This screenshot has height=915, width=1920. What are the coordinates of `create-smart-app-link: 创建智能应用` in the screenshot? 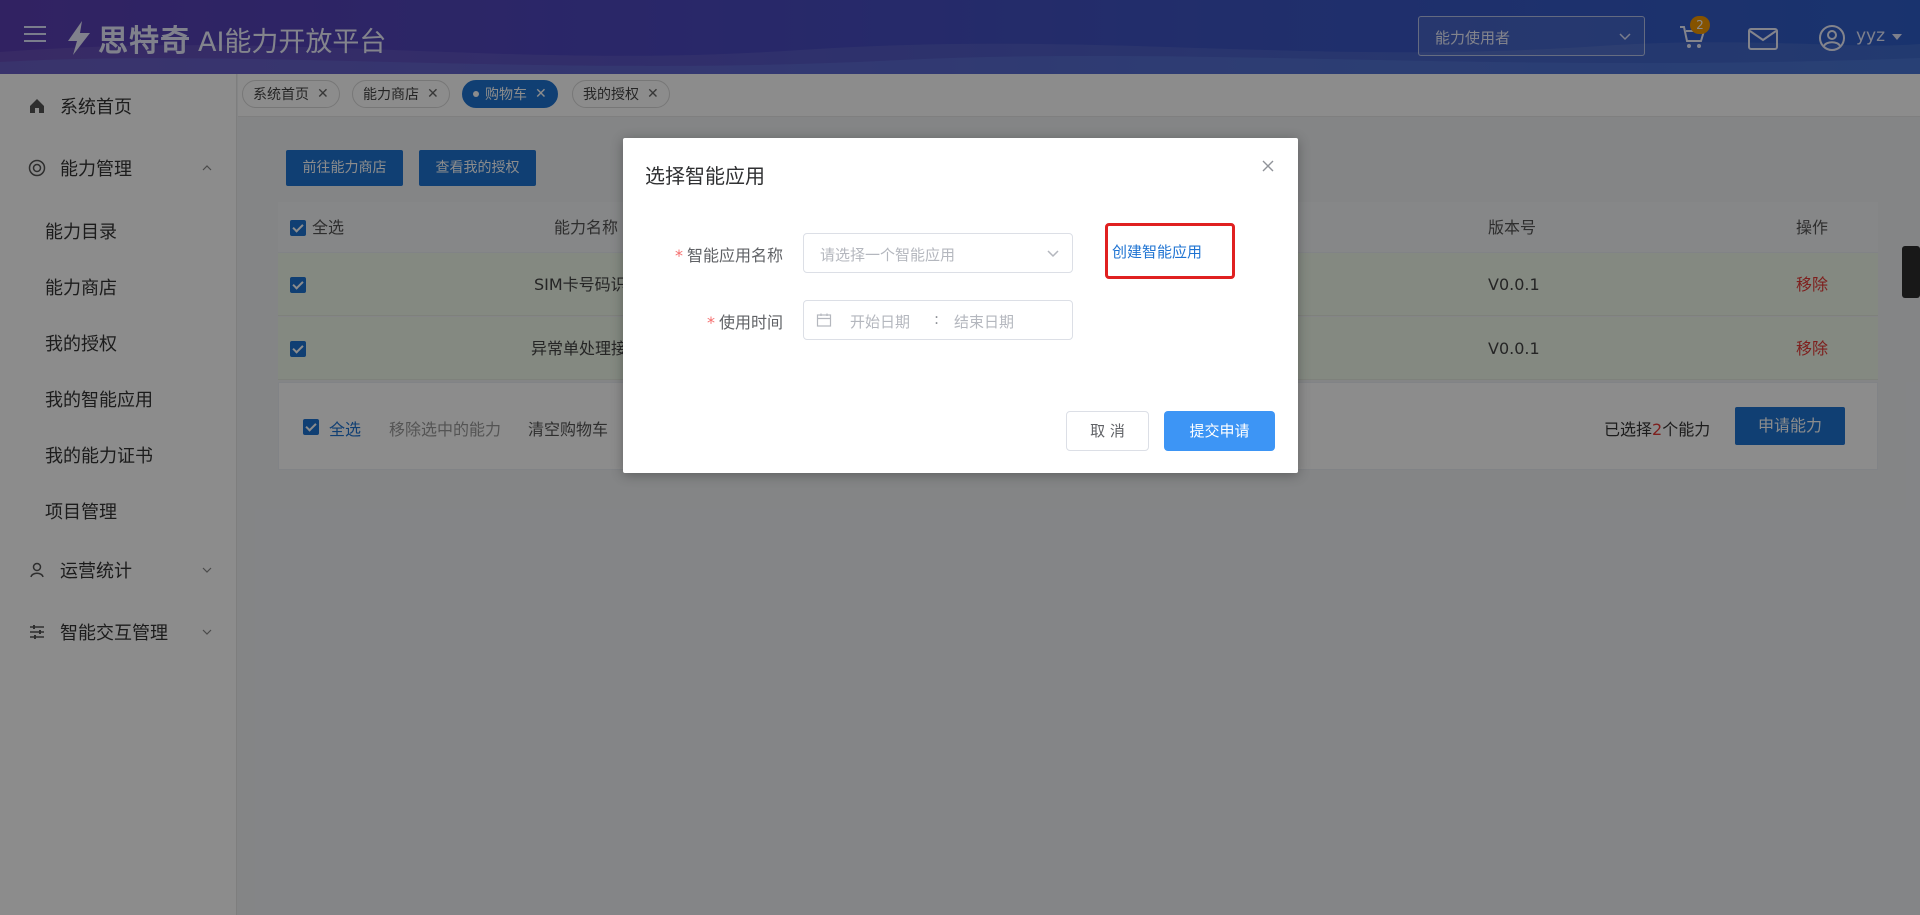 It's located at (1170, 251).